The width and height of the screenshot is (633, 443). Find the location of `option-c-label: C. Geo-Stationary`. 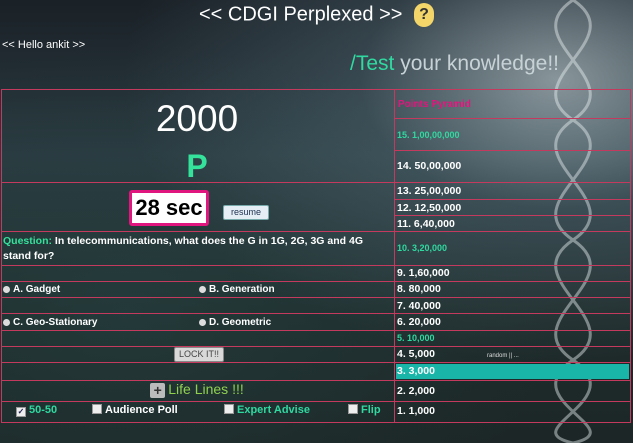

option-c-label: C. Geo-Stationary is located at coordinates (55, 322).